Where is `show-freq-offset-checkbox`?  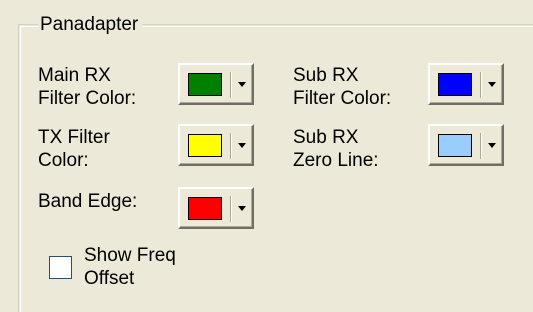 show-freq-offset-checkbox is located at coordinates (60, 267).